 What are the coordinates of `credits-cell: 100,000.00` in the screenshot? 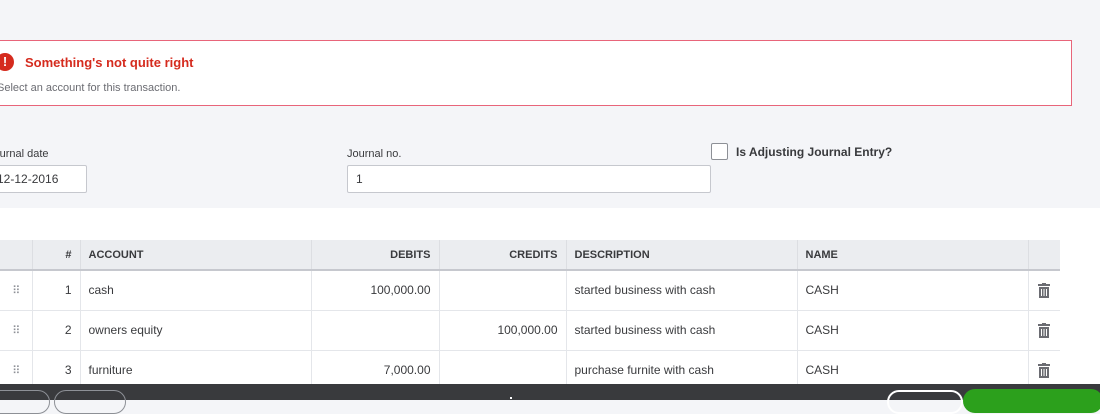 It's located at (503, 330).